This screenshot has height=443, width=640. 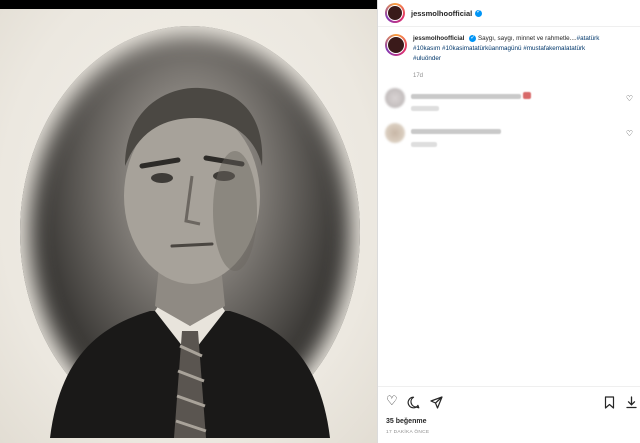 I want to click on heart-icon: ♡, so click(x=392, y=401).